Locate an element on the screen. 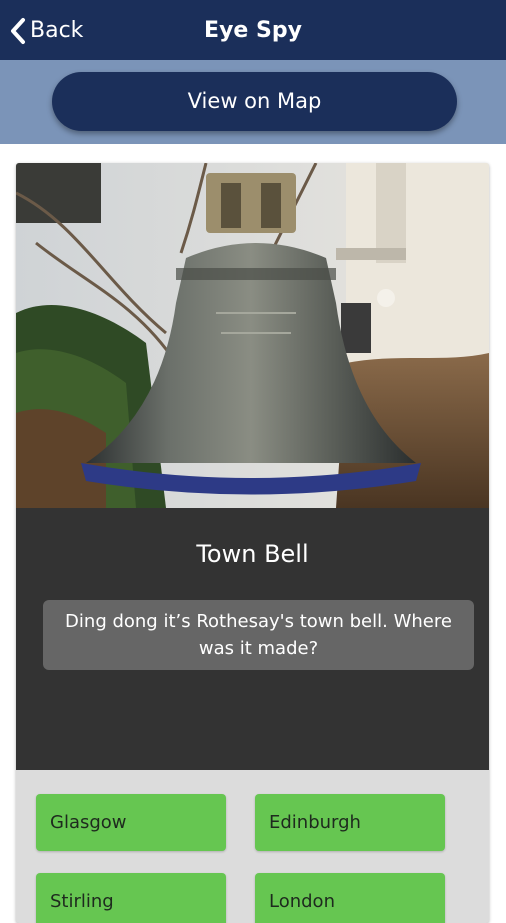  answer-option-glasgow: Glasgow is located at coordinates (131, 822).